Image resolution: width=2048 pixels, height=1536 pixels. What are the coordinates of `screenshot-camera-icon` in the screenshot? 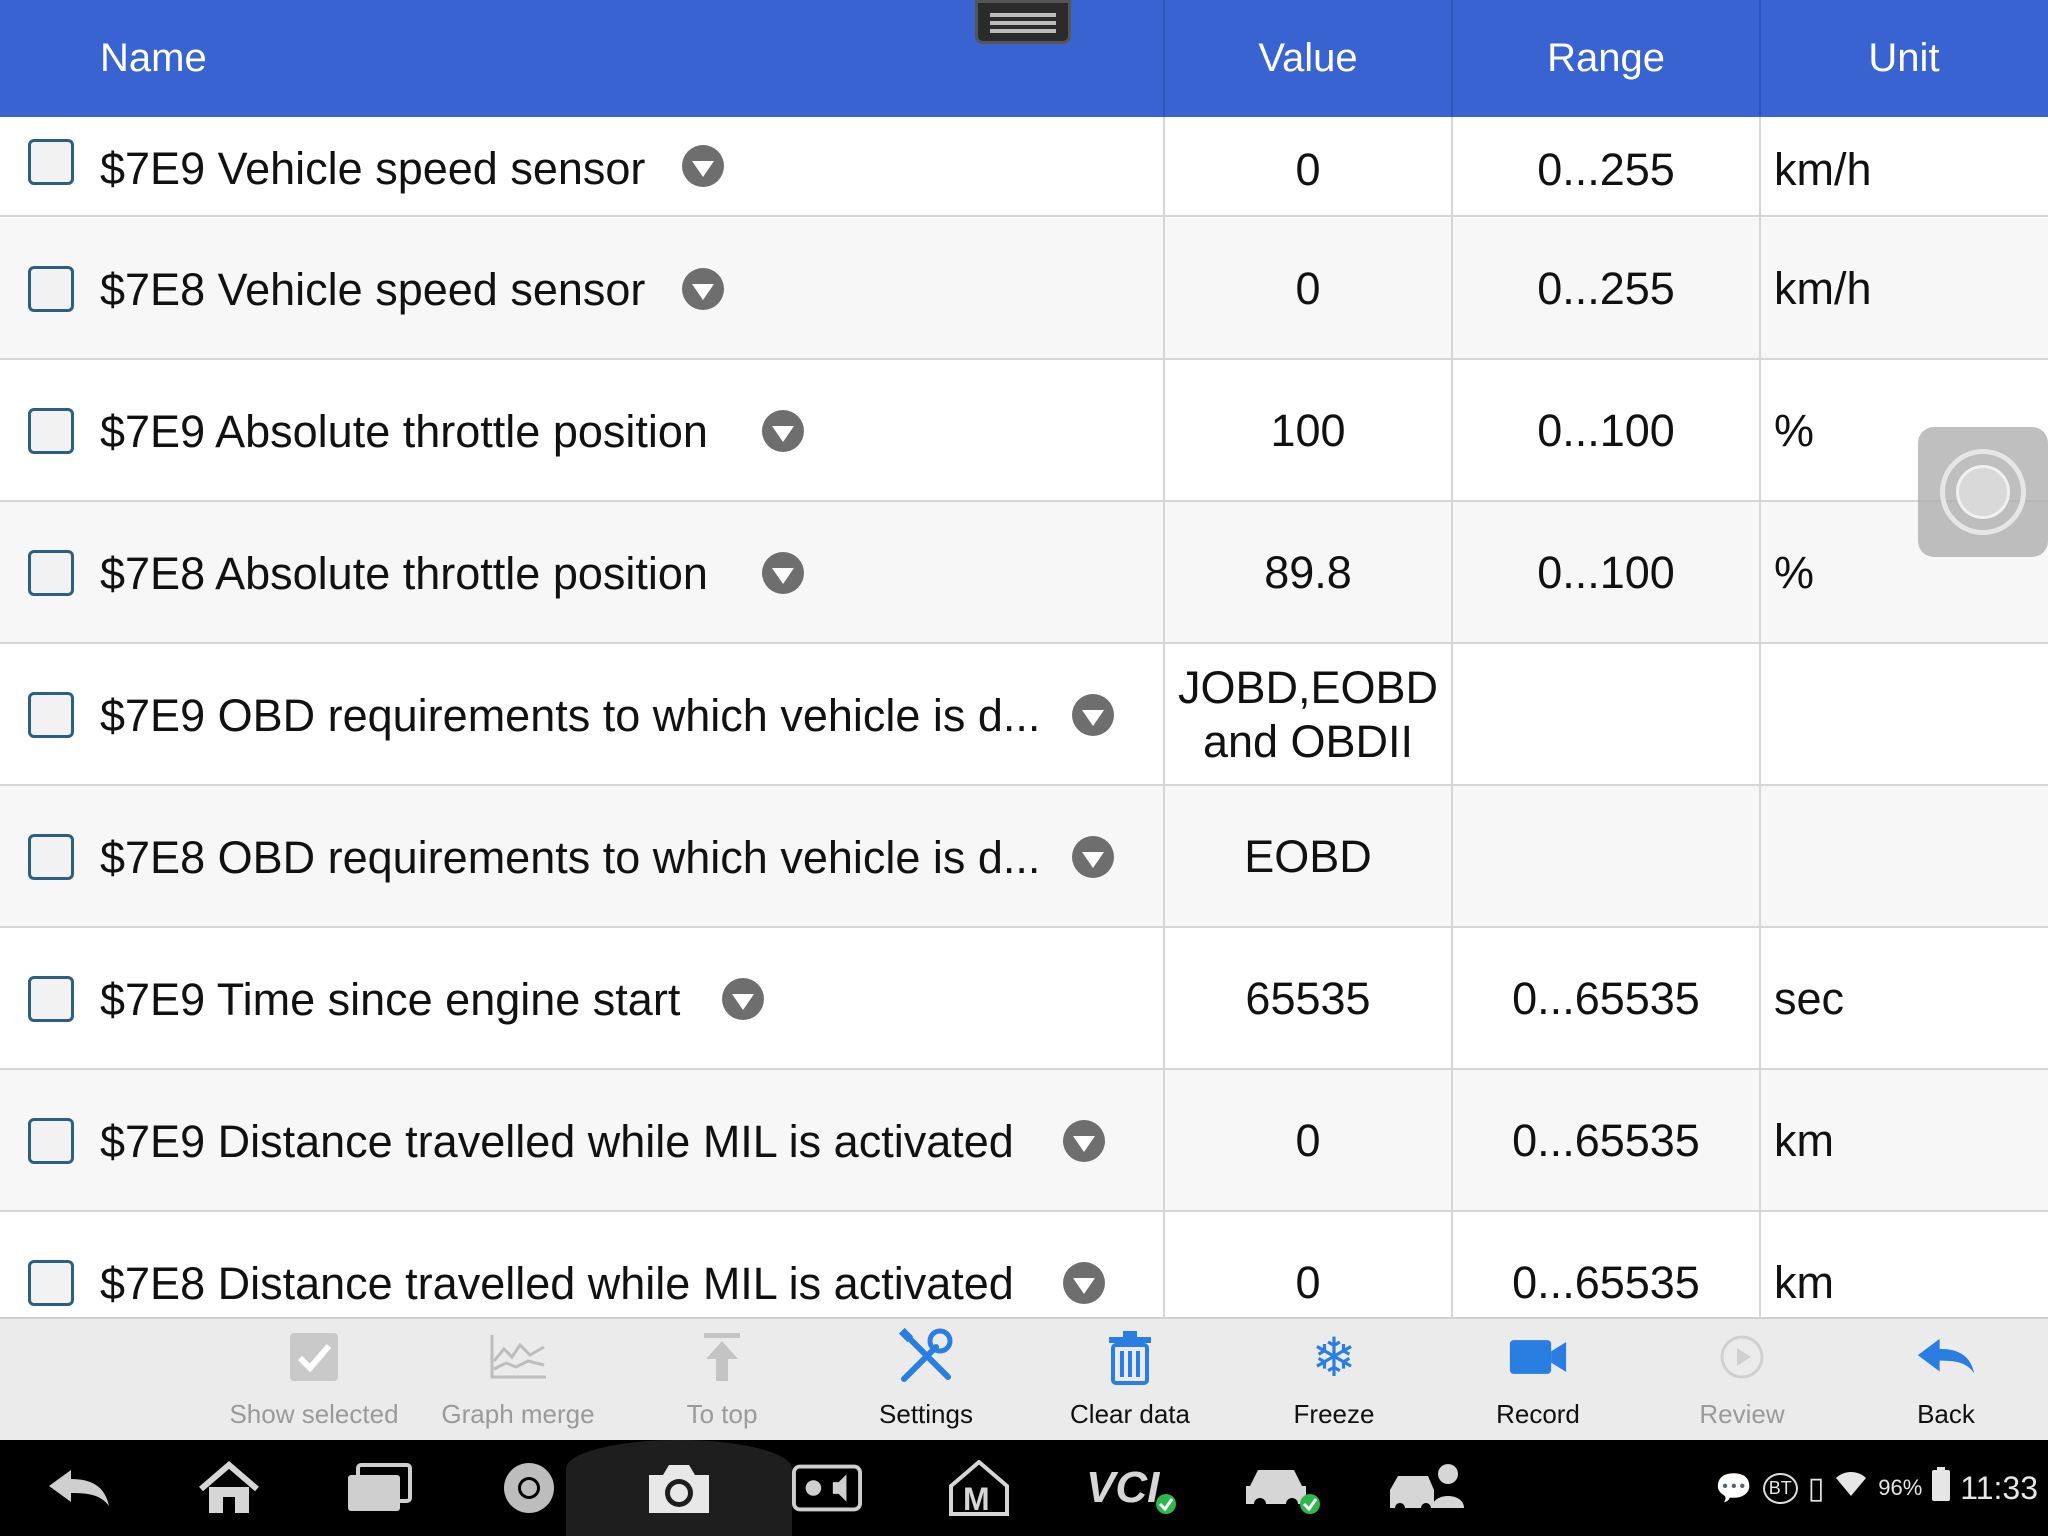 It's located at (679, 1488).